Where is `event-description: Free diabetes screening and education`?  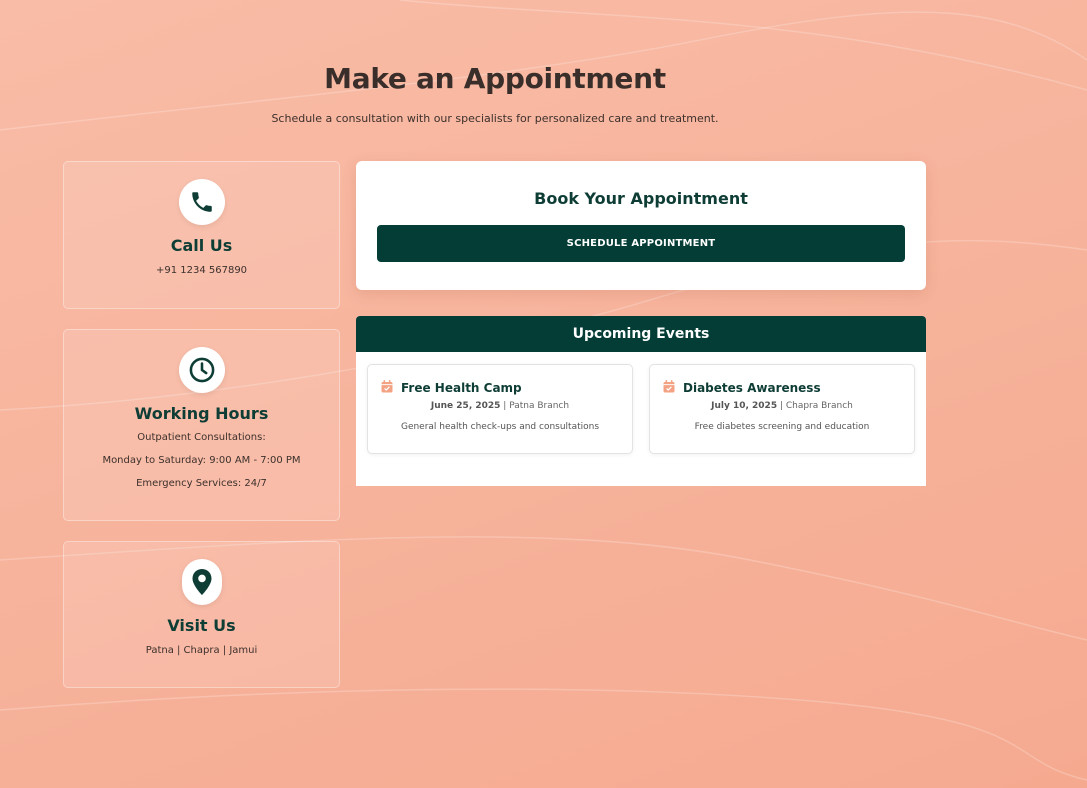 event-description: Free diabetes screening and education is located at coordinates (782, 427).